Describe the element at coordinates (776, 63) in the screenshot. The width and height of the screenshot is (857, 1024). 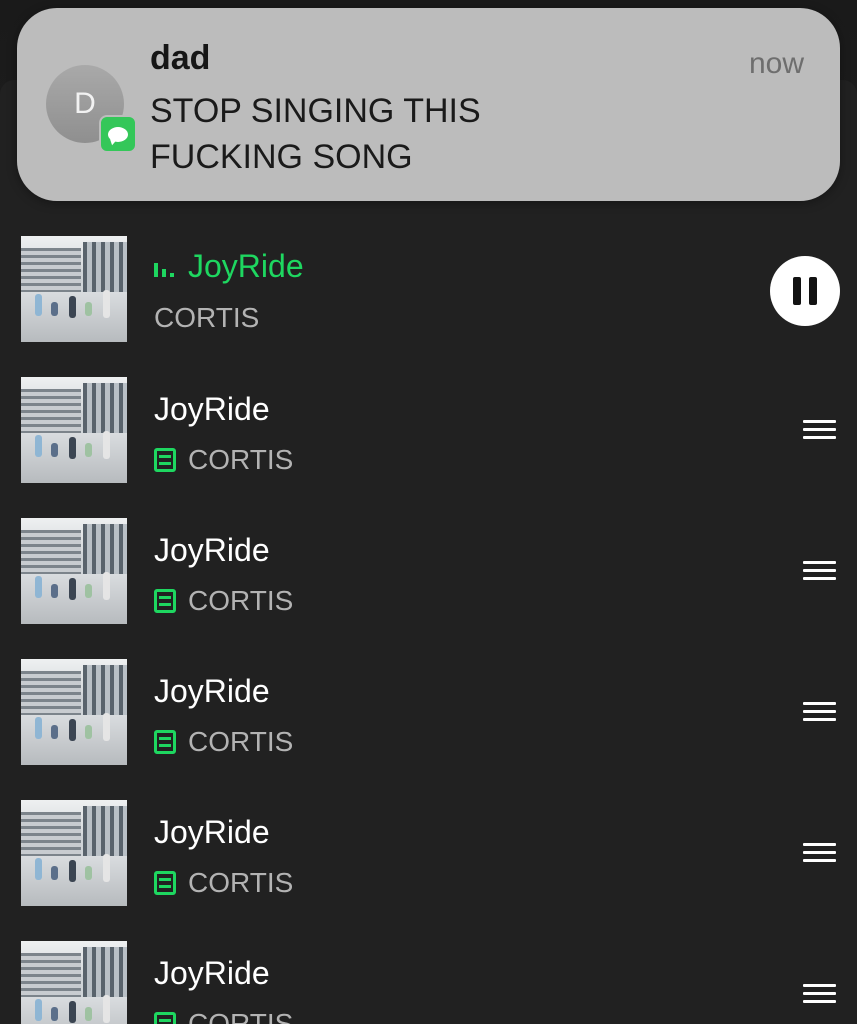
I see `notification-time: now` at that location.